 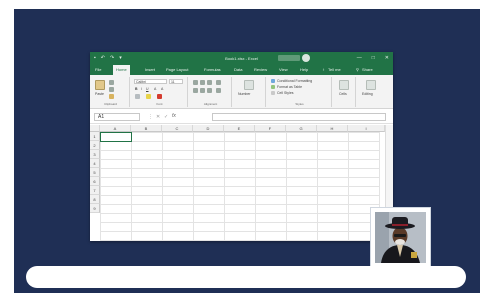 What do you see at coordinates (334, 69) in the screenshot?
I see `tell-me-search: Tell me` at bounding box center [334, 69].